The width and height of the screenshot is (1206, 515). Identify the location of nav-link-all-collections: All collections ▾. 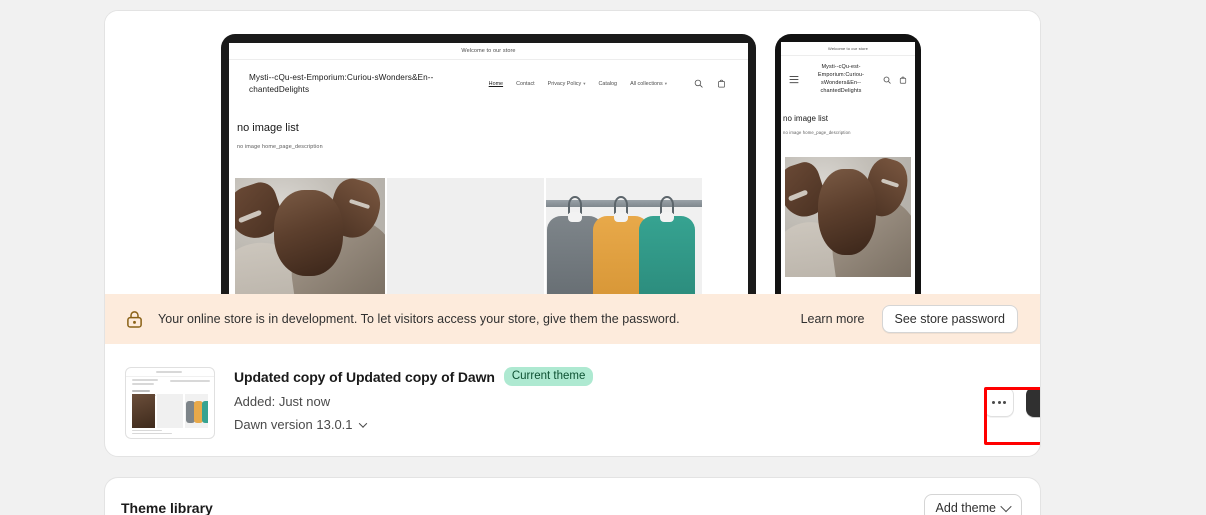
(648, 84).